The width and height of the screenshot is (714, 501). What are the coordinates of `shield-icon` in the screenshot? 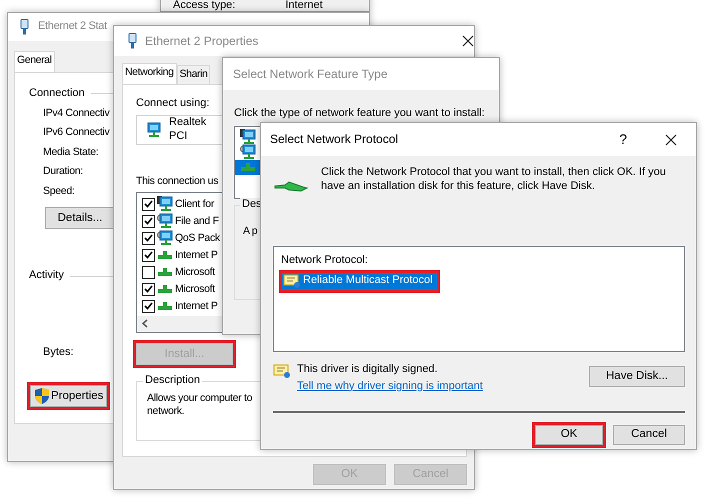 It's located at (42, 396).